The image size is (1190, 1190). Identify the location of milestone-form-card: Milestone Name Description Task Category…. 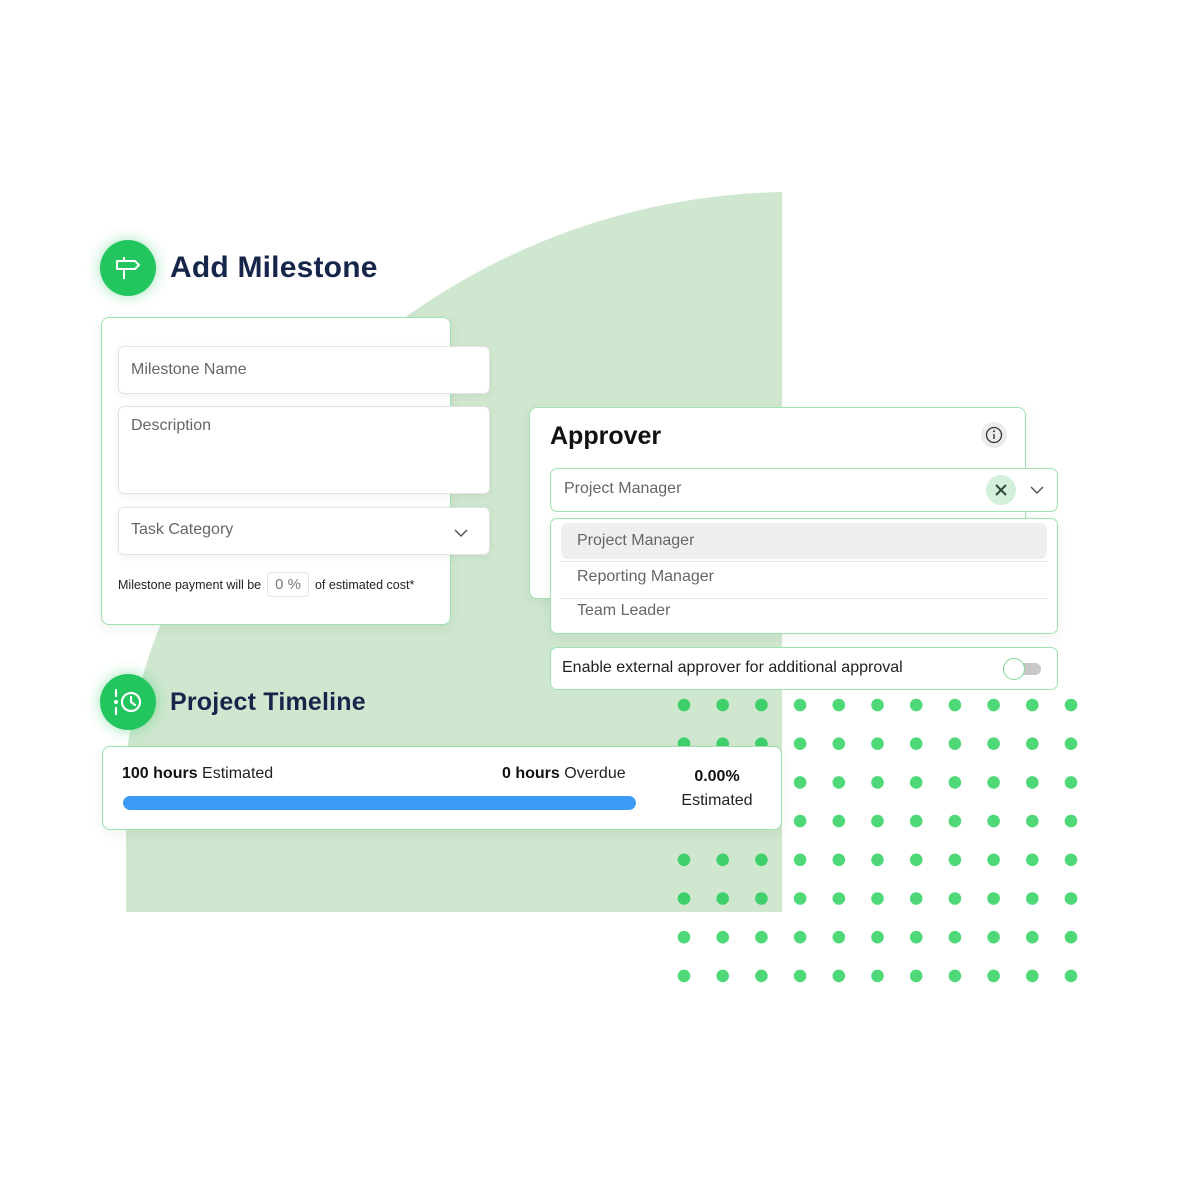
(295, 471).